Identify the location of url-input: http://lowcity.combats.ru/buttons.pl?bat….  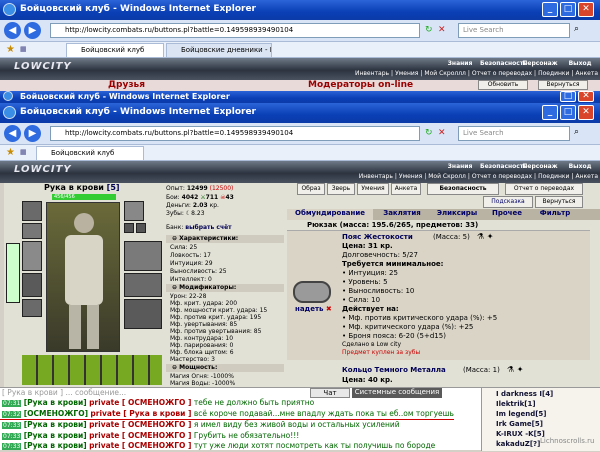
(235, 30).